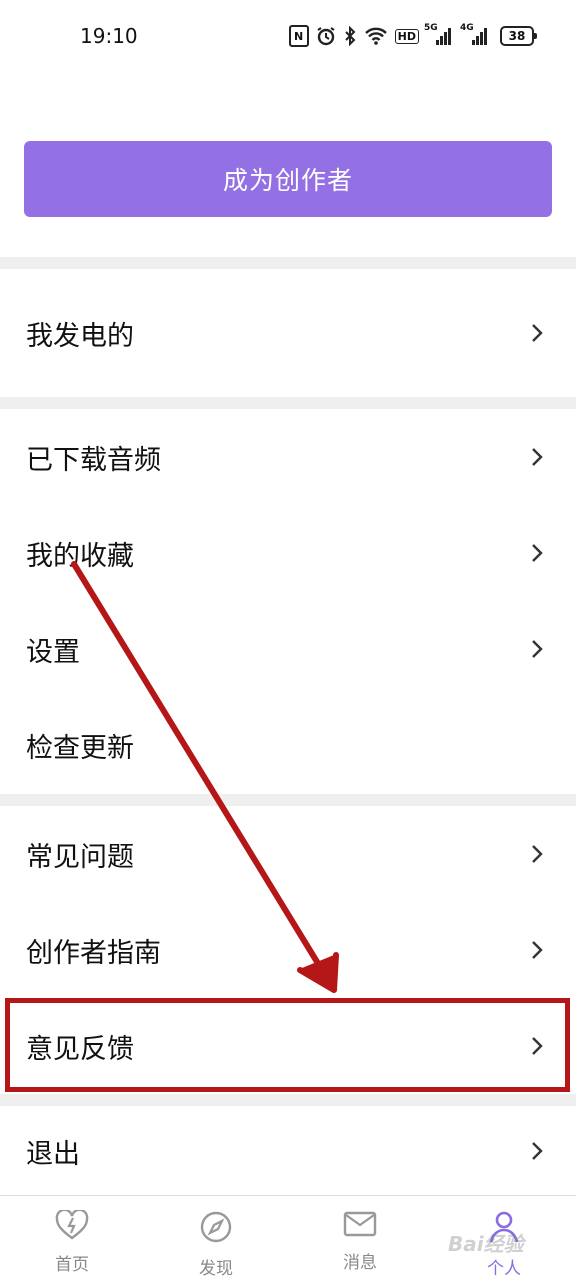 The width and height of the screenshot is (576, 1281). I want to click on menu-item-powered: 我发电的, so click(288, 333).